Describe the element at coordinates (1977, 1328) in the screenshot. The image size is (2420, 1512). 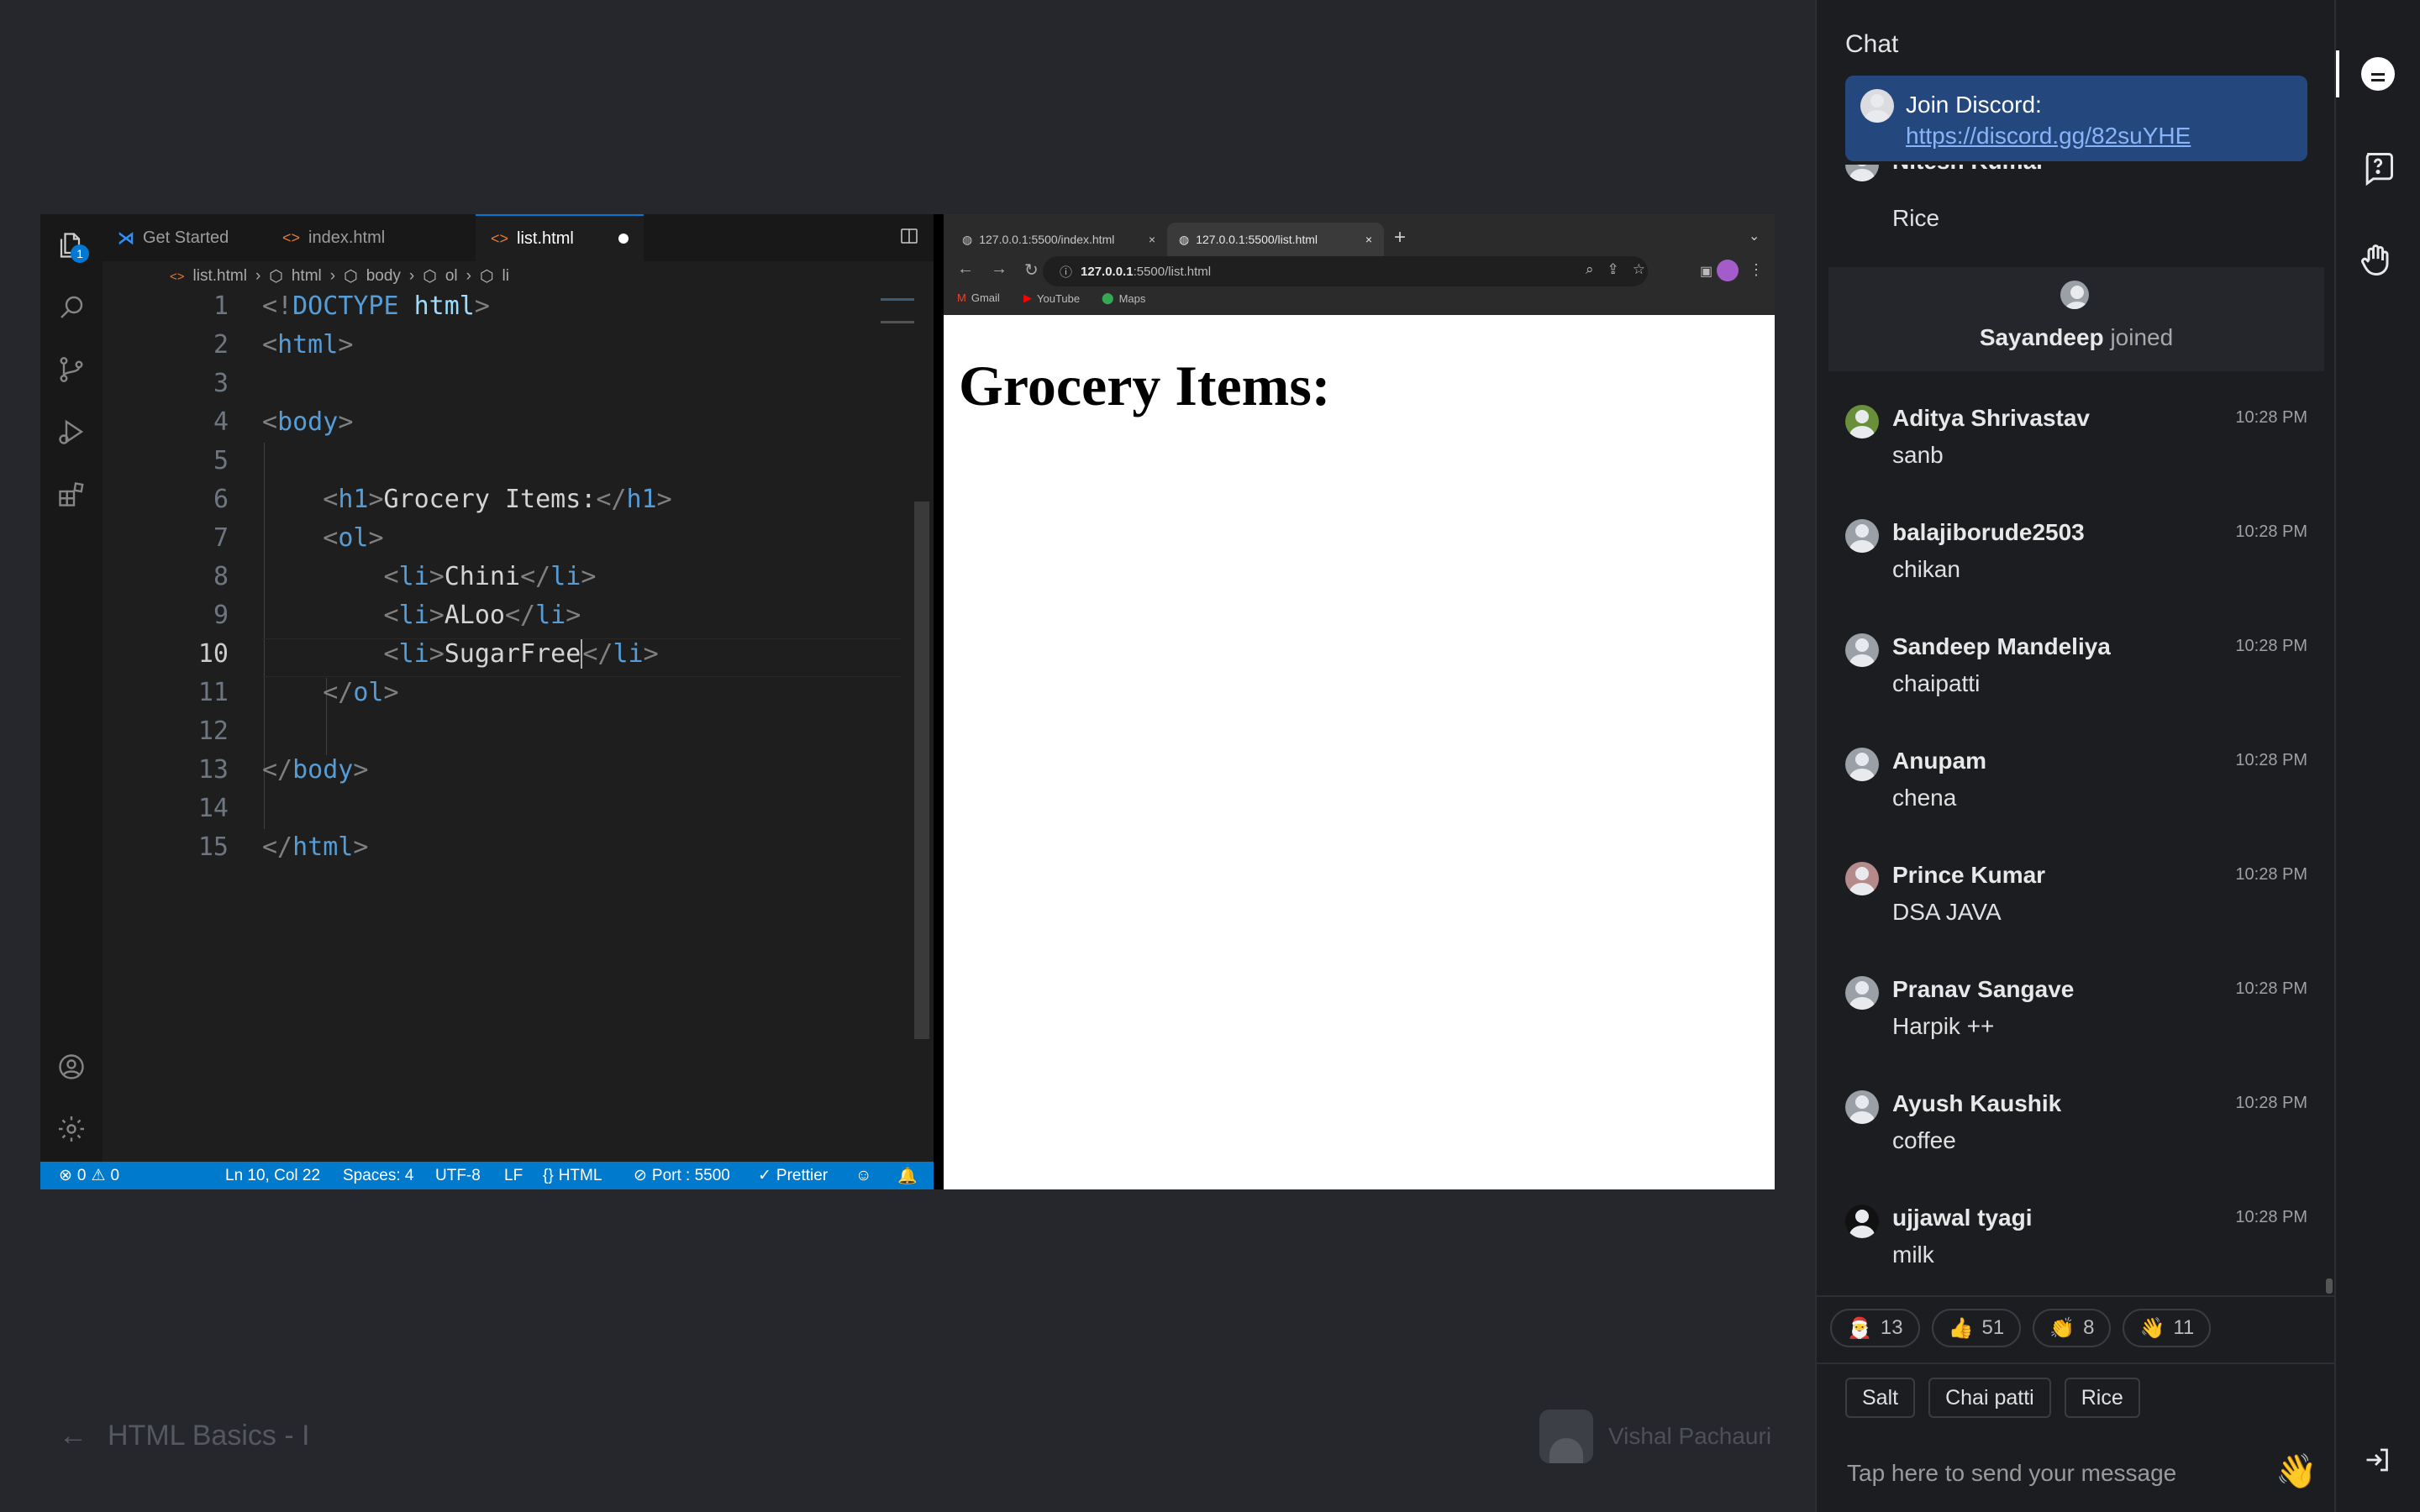
I see `reaction-thumbs-up: 👍 51` at that location.